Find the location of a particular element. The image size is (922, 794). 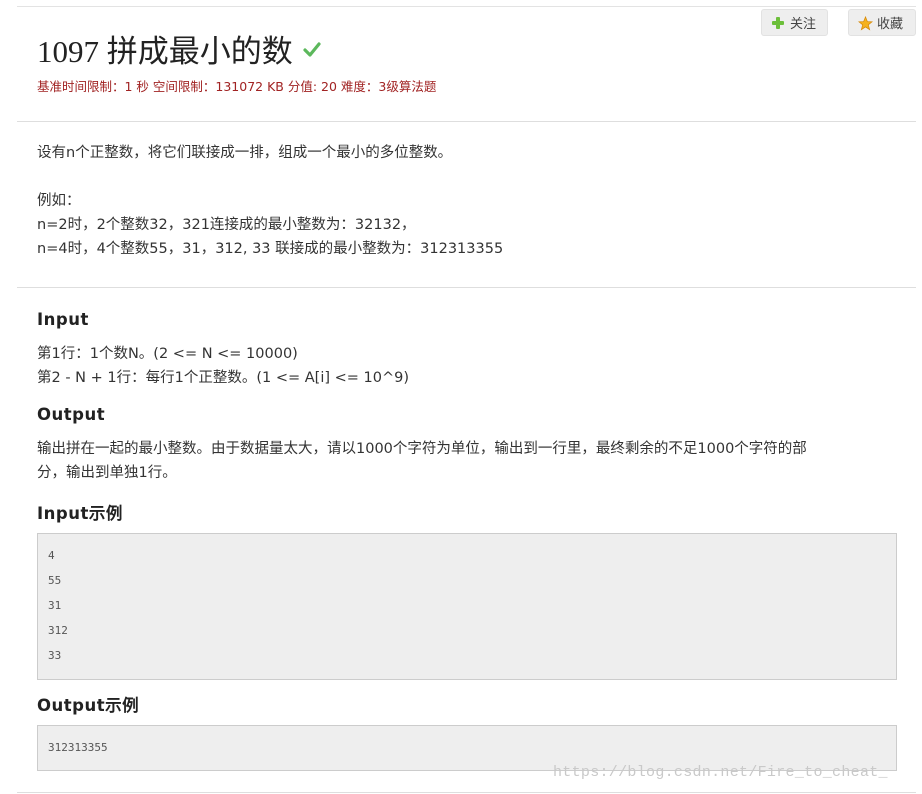

star-icon is located at coordinates (865, 22).